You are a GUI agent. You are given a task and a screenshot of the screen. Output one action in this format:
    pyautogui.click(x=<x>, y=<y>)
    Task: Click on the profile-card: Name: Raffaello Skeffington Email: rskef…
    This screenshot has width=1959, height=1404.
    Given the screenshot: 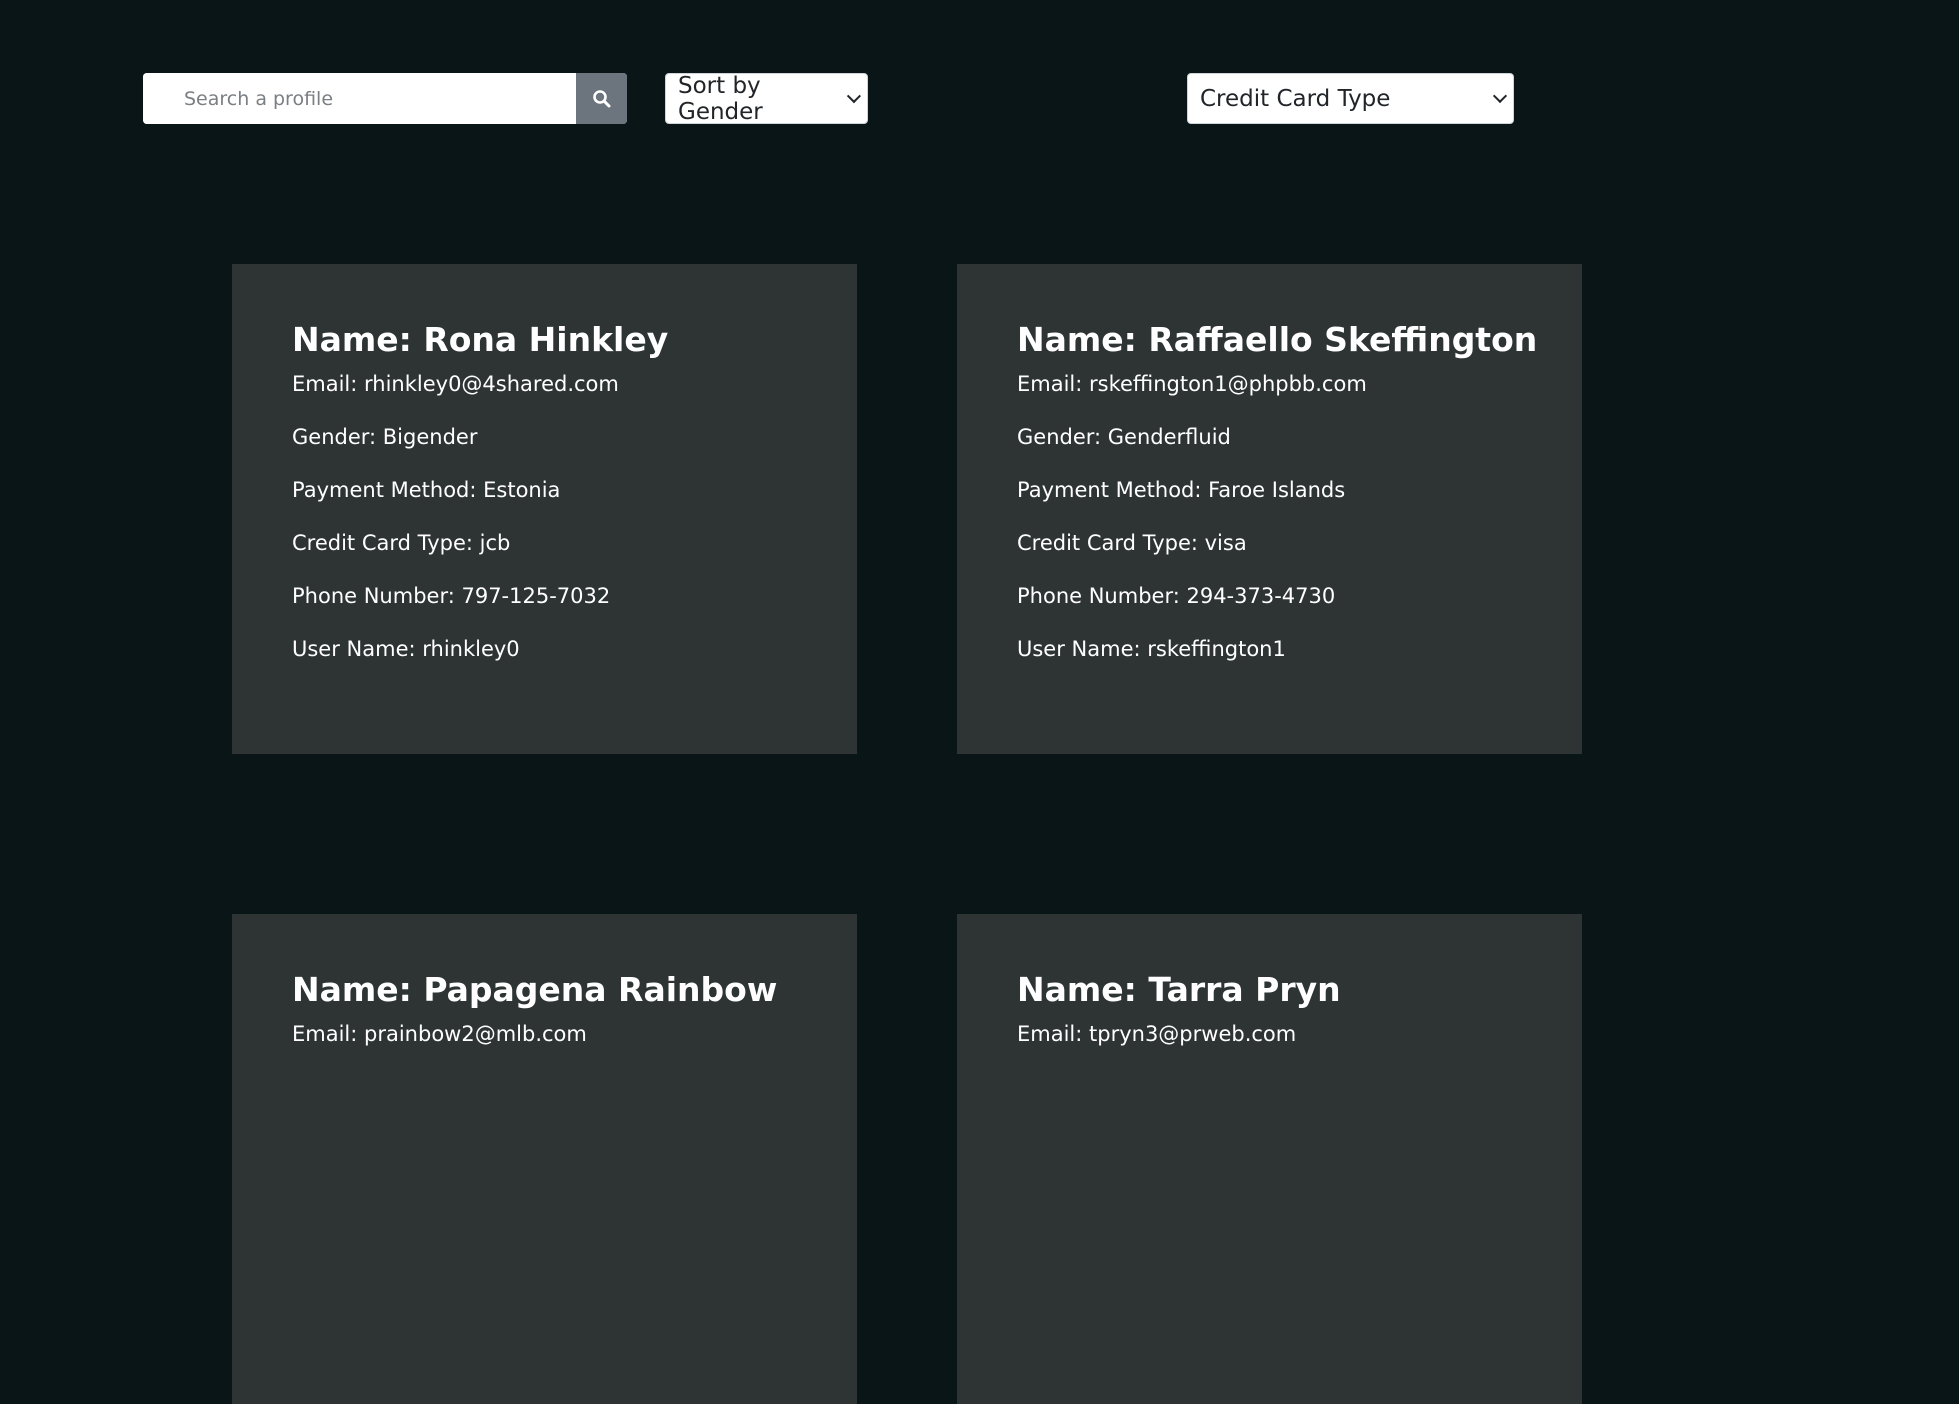 What is the action you would take?
    pyautogui.click(x=1269, y=509)
    